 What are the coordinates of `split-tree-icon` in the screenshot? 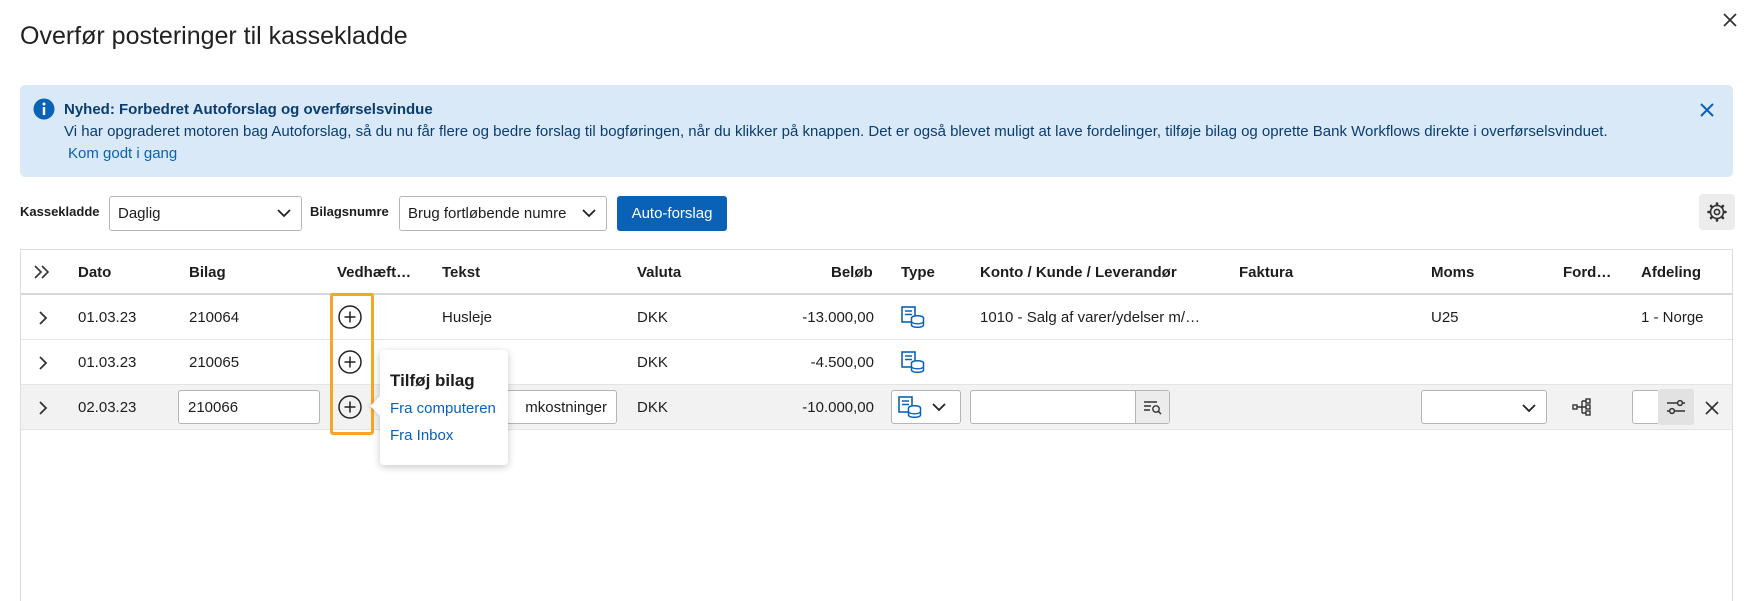 It's located at (1581, 407).